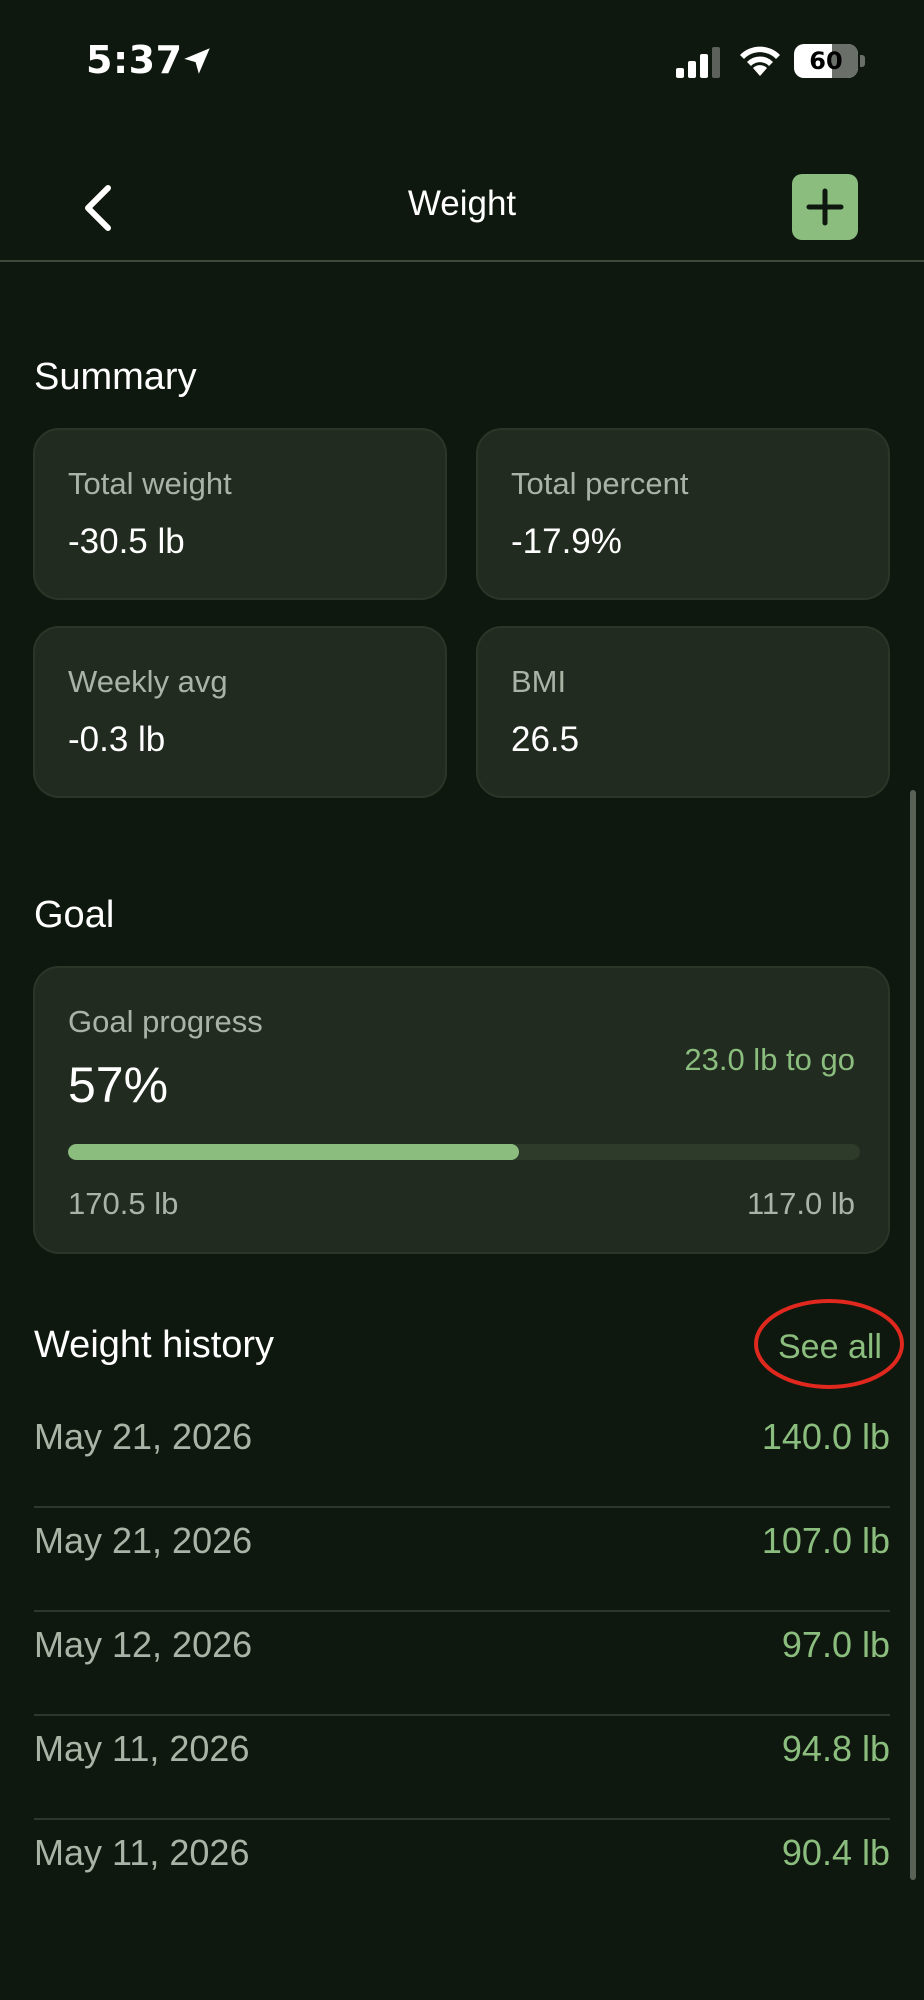 The height and width of the screenshot is (2000, 924). What do you see at coordinates (462, 1560) in the screenshot?
I see `history-row: May 21, 2026 107.0 lb` at bounding box center [462, 1560].